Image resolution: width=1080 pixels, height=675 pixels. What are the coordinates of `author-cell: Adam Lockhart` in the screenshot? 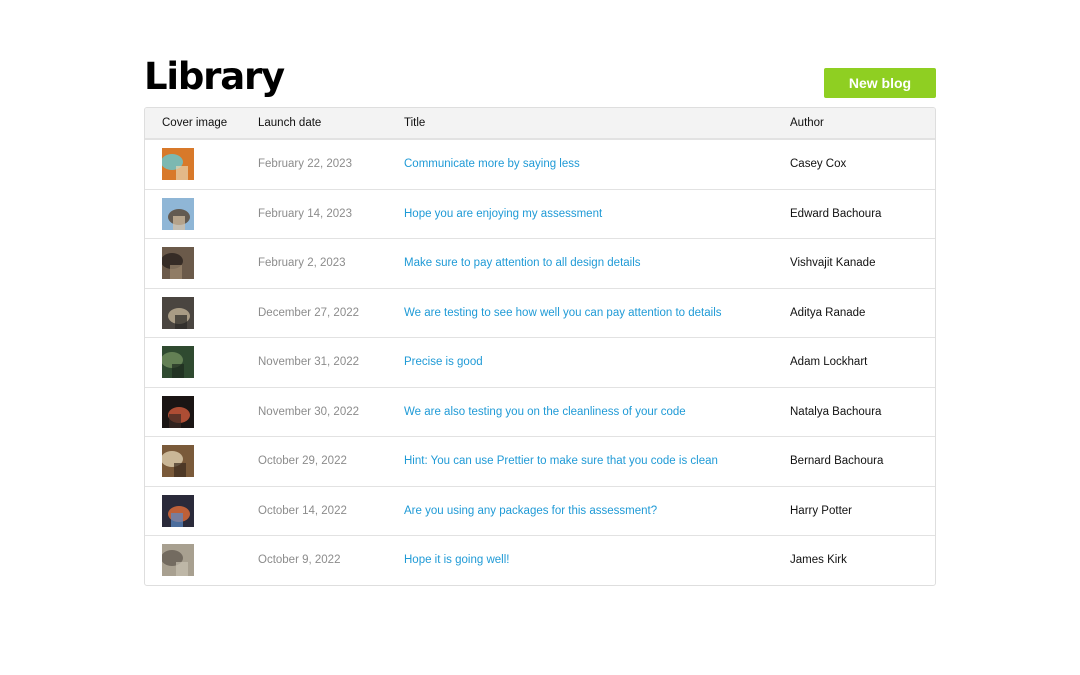 It's located at (829, 362).